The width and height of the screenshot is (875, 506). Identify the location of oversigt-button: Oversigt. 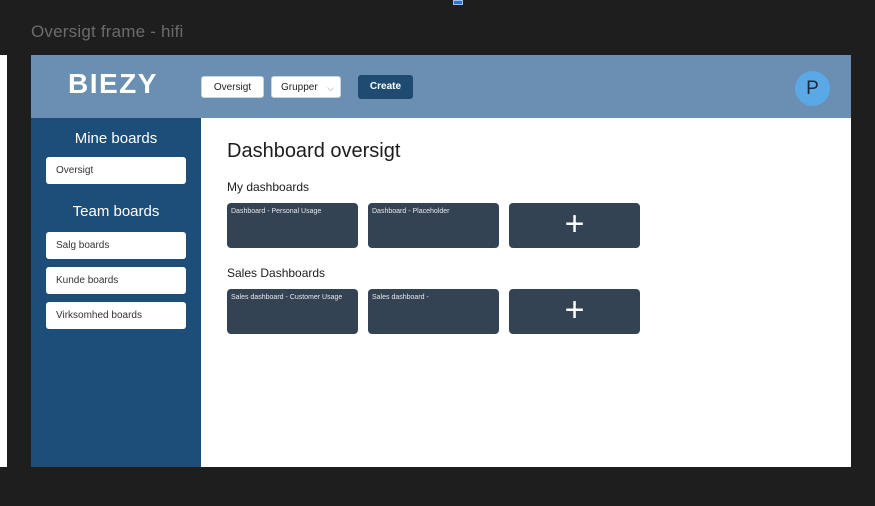
(232, 87).